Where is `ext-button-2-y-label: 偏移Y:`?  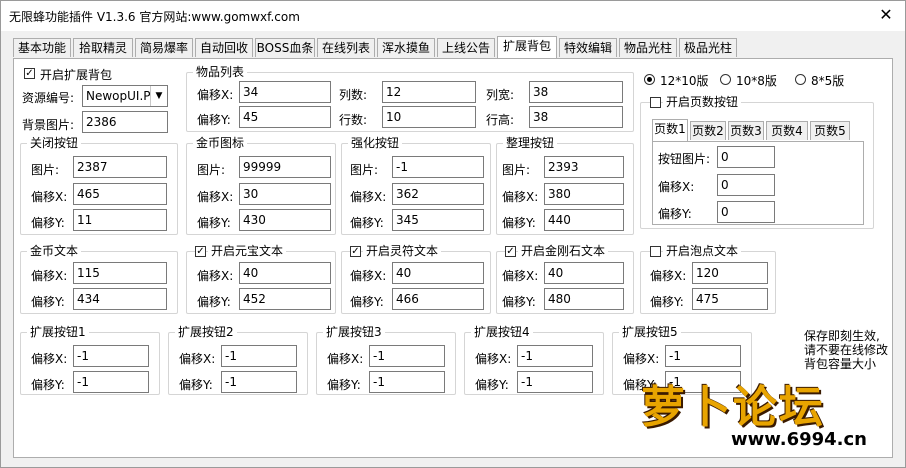 ext-button-2-y-label: 偏移Y: is located at coordinates (196, 385).